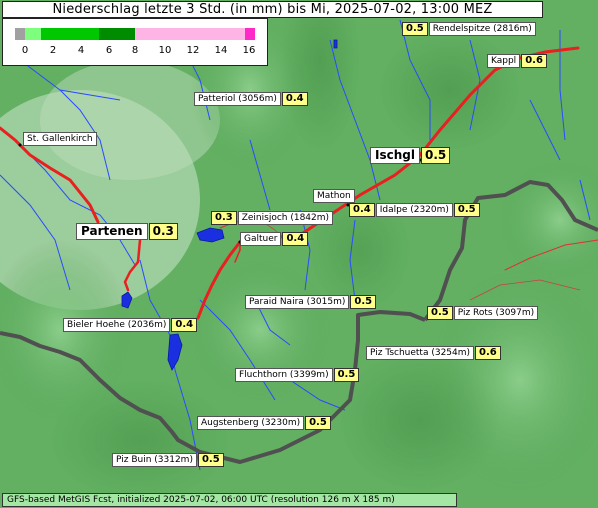 The image size is (598, 508). I want to click on place-name: Galtuer, so click(261, 239).